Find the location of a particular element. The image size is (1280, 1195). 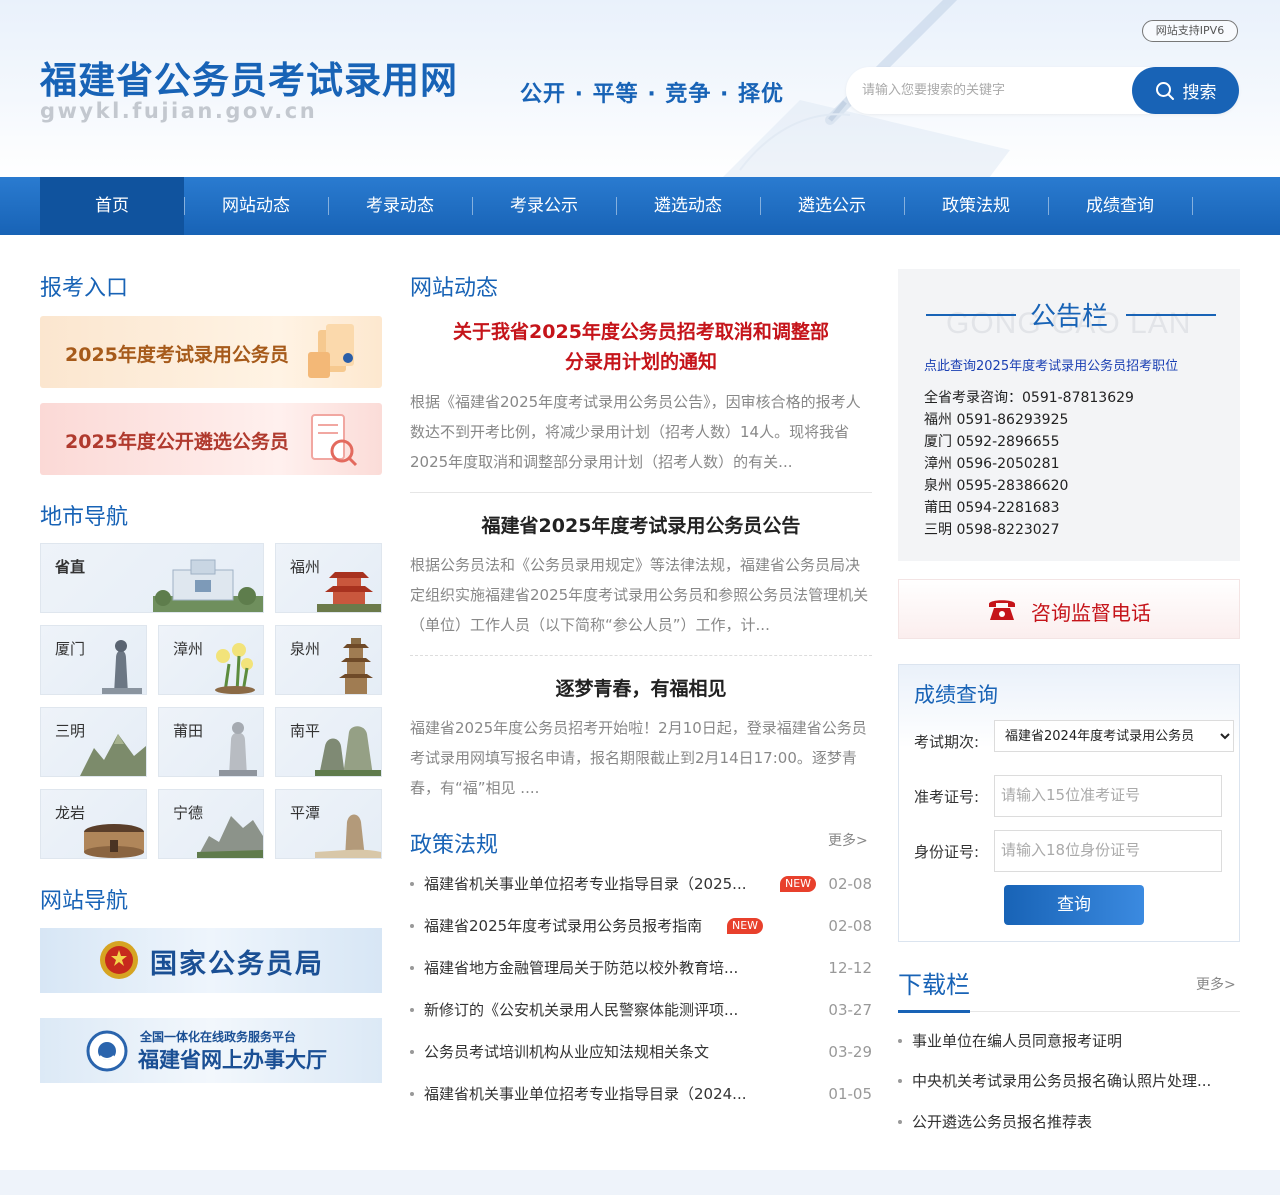

city-pingtan: 平潭 is located at coordinates (328, 824).